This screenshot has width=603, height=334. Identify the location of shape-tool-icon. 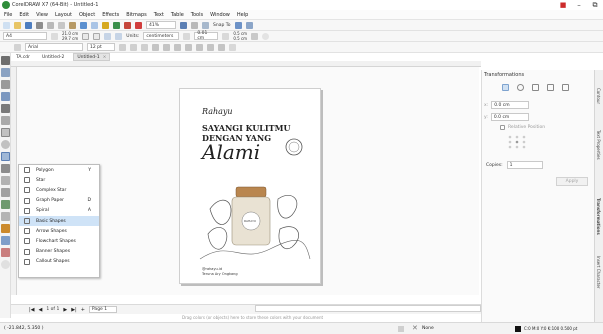
(5, 72).